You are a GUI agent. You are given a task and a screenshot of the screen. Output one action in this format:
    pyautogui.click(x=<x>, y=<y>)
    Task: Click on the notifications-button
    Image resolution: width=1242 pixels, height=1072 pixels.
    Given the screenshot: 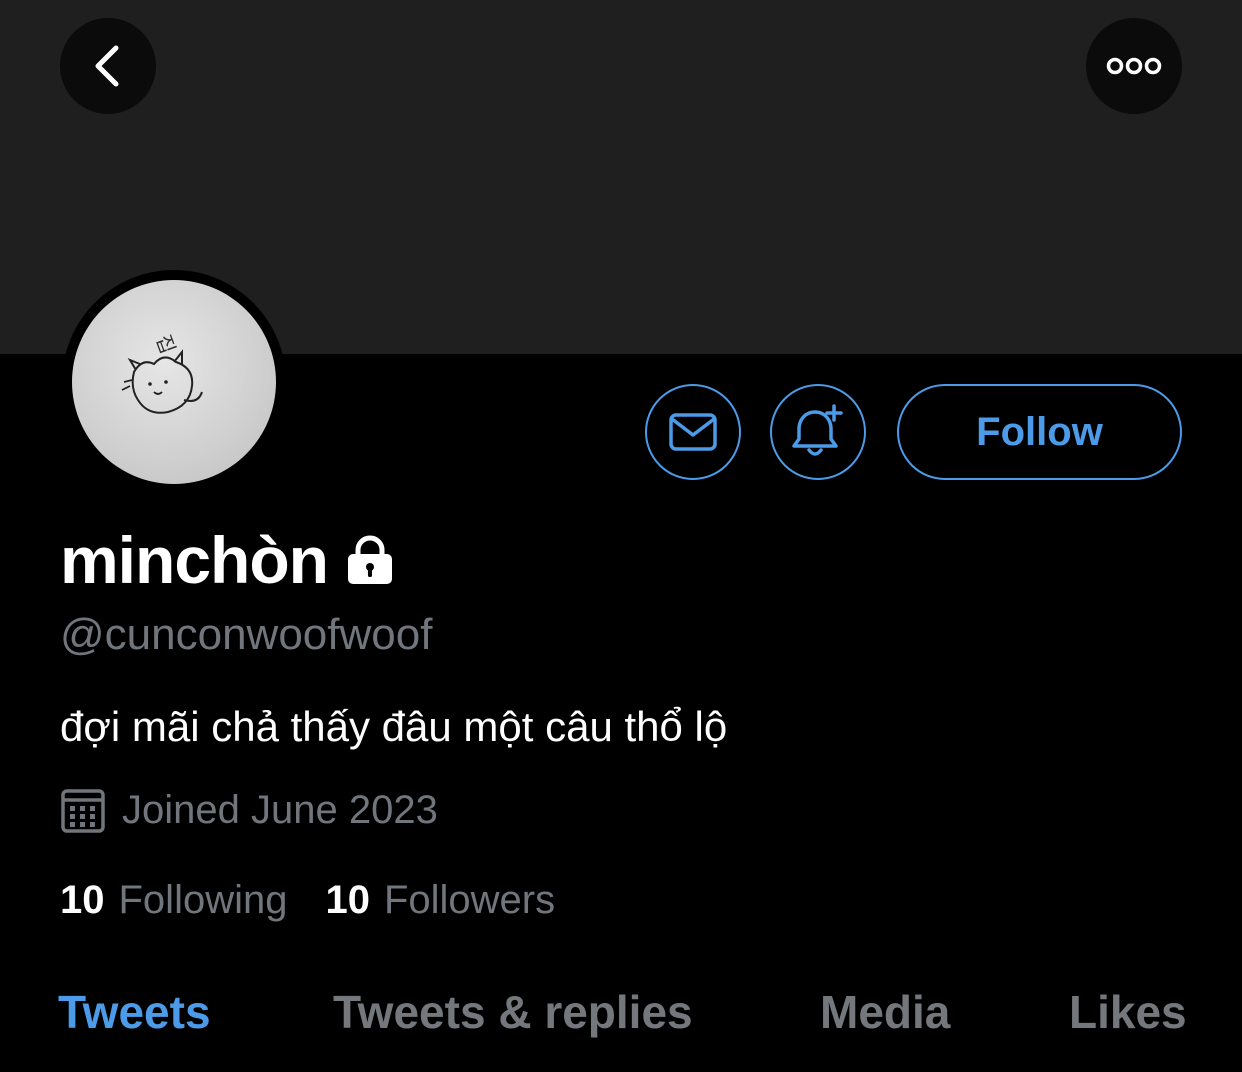 What is the action you would take?
    pyautogui.click(x=818, y=432)
    